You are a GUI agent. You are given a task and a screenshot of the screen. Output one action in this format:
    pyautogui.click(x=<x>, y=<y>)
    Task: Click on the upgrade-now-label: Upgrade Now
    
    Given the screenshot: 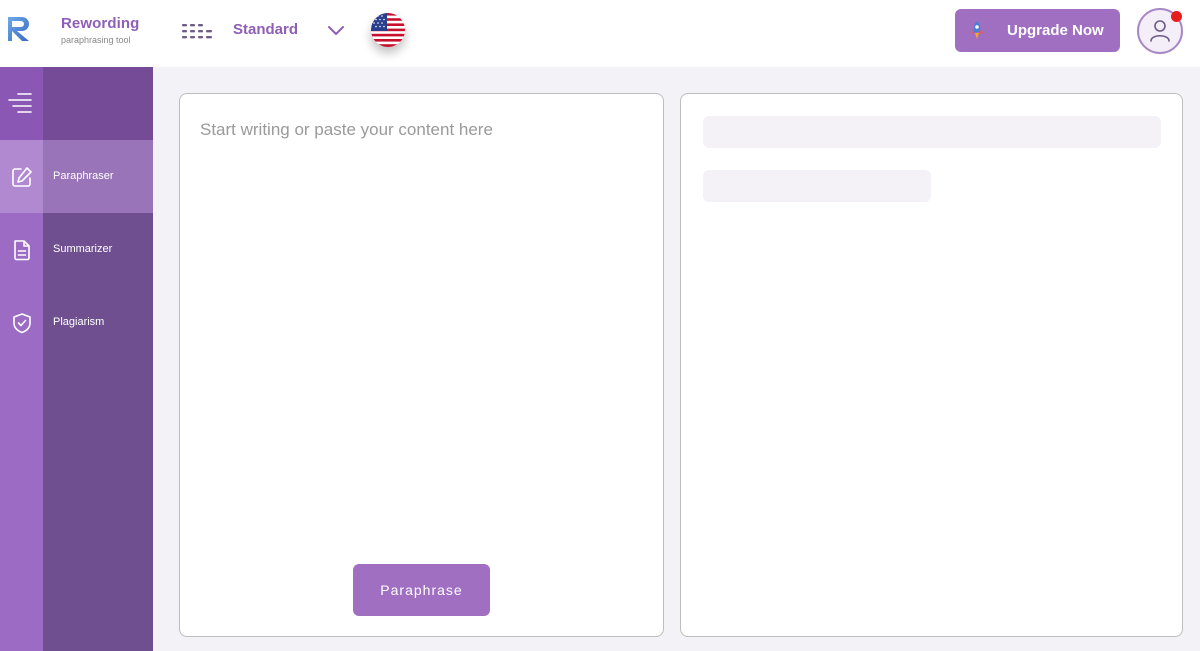 What is the action you would take?
    pyautogui.click(x=1055, y=30)
    